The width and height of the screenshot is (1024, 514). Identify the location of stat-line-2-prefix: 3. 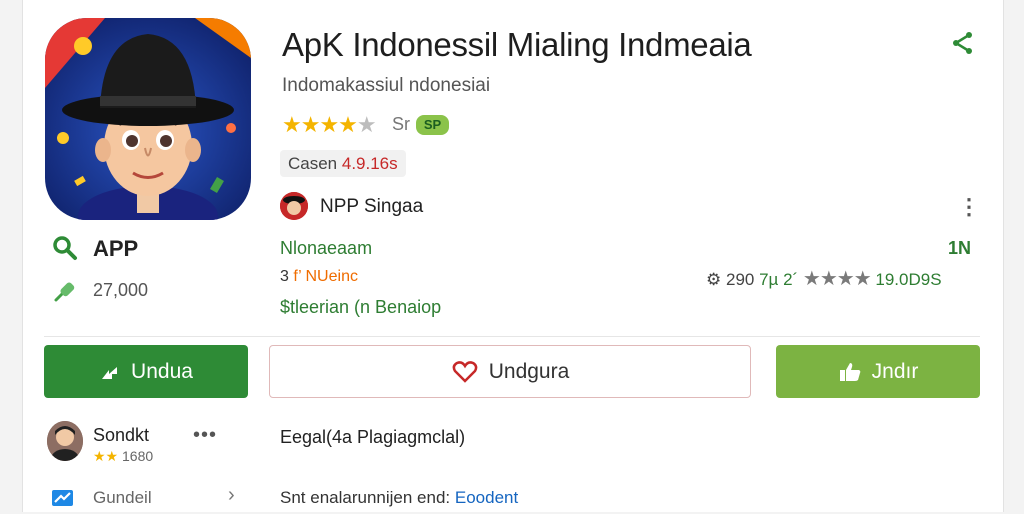
(284, 276).